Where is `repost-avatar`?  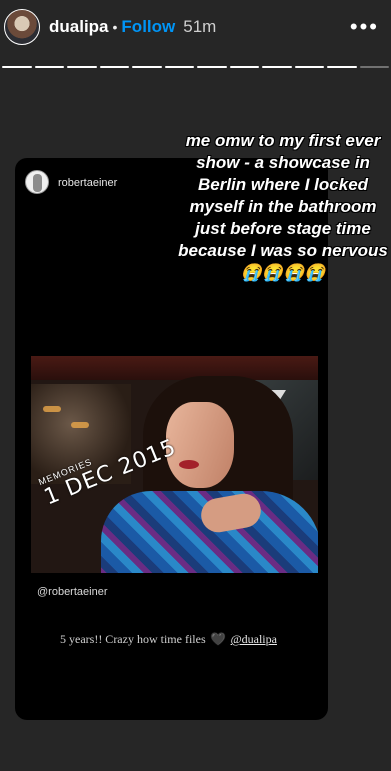 repost-avatar is located at coordinates (37, 182).